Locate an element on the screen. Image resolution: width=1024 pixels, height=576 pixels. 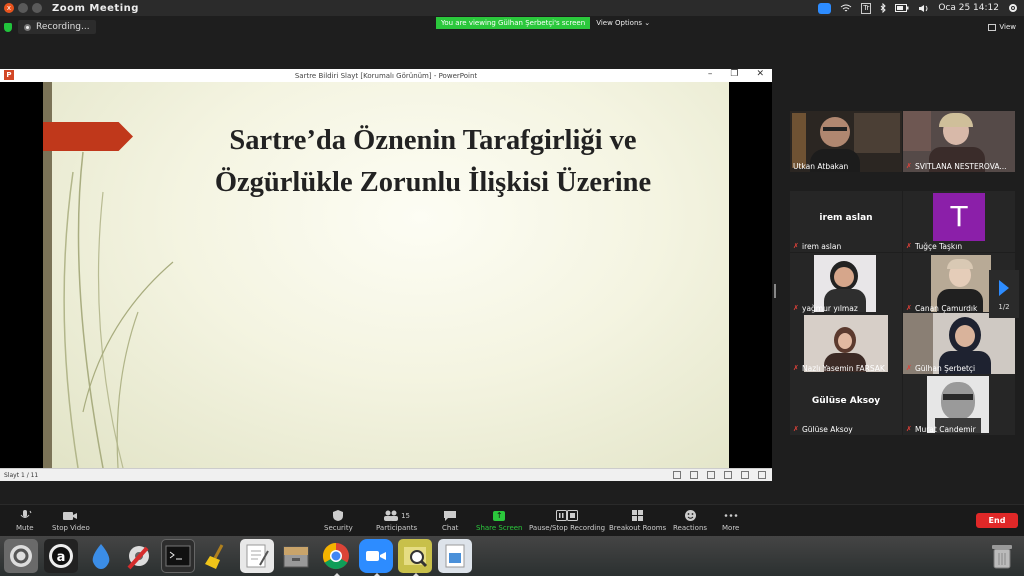
participant-tile: T ✗ Tuğçe Taşkın is located at coordinates (959, 221).